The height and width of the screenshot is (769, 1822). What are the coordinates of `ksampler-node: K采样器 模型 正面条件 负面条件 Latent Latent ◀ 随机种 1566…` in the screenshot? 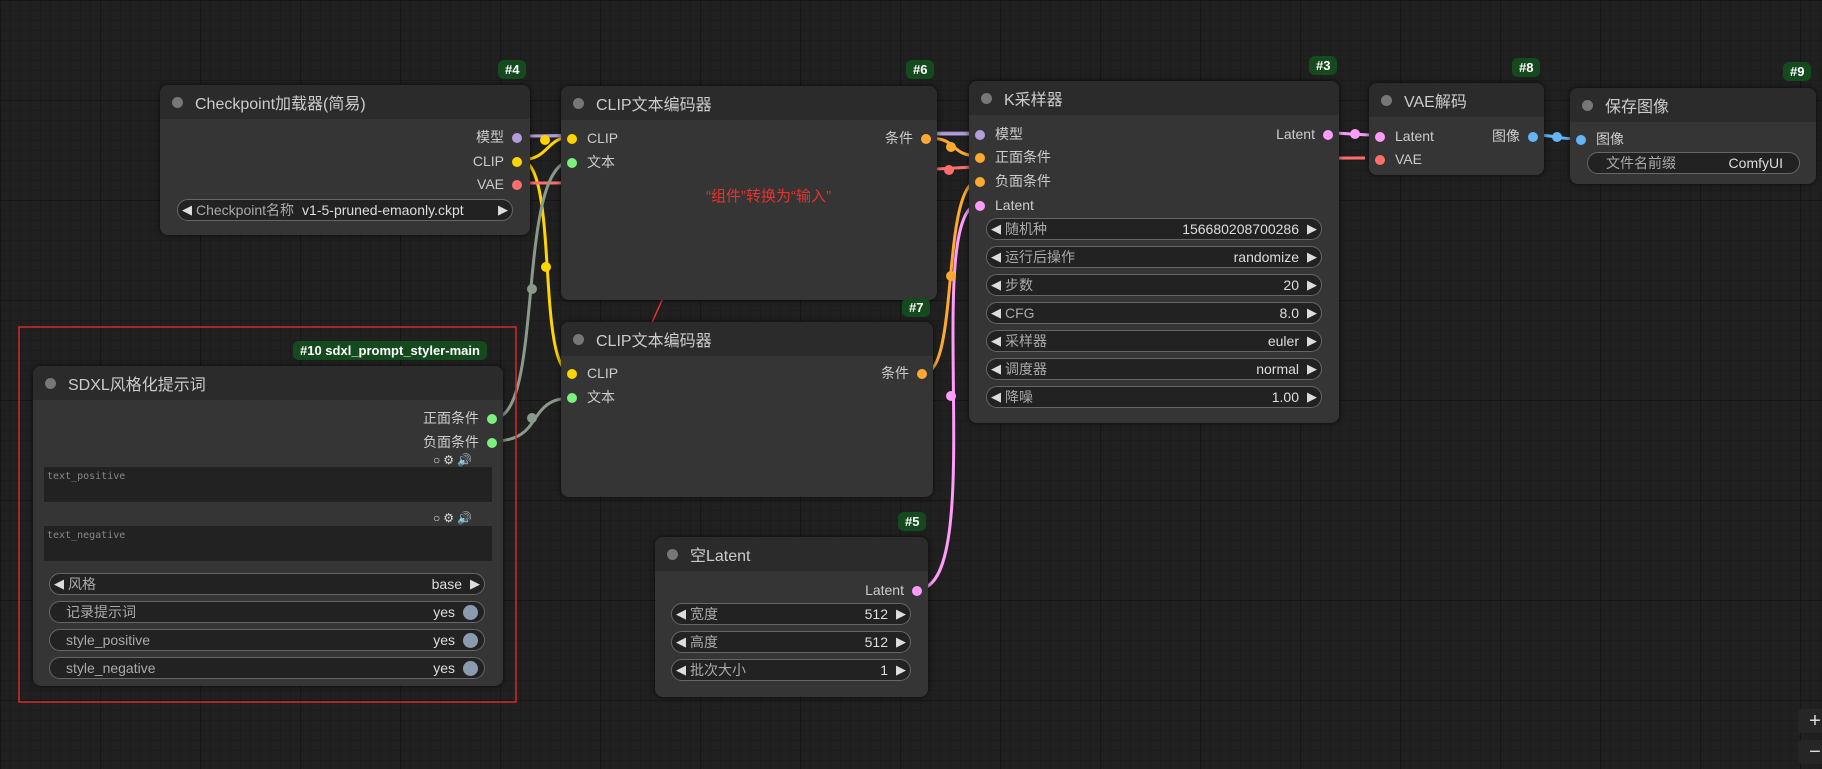 It's located at (1154, 252).